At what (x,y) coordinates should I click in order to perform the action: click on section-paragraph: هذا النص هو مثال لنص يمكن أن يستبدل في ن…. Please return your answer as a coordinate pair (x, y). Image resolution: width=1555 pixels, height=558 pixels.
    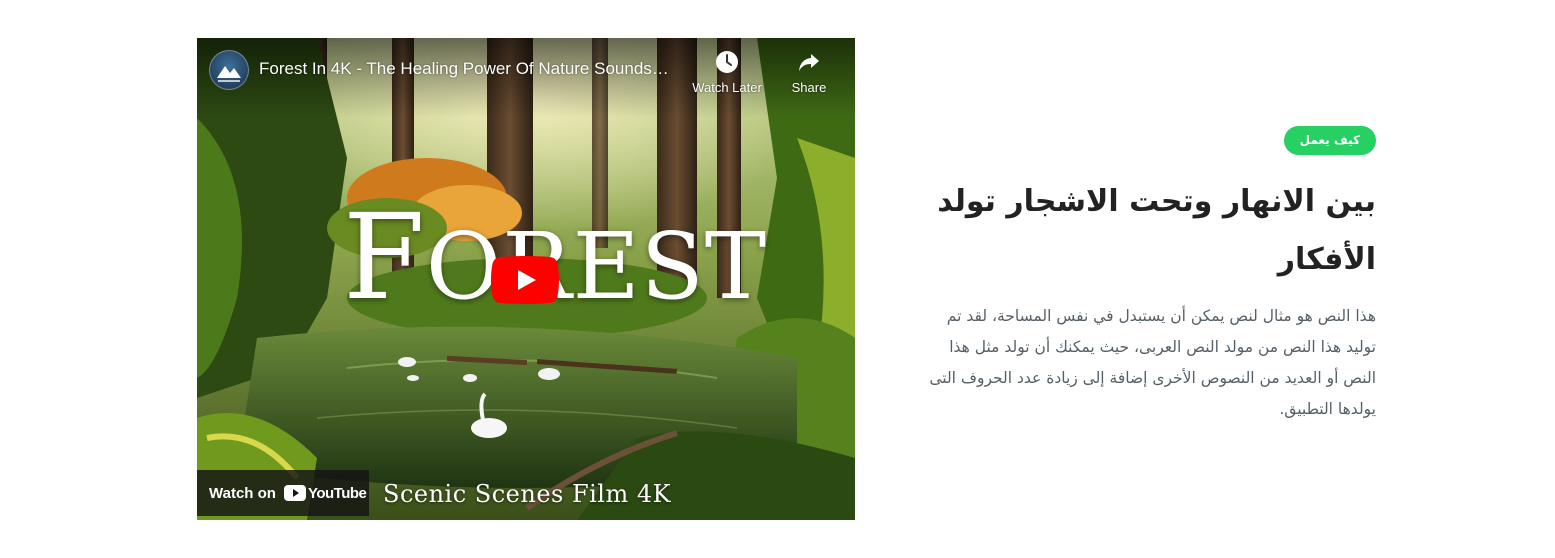
    Looking at the image, I should click on (1152, 362).